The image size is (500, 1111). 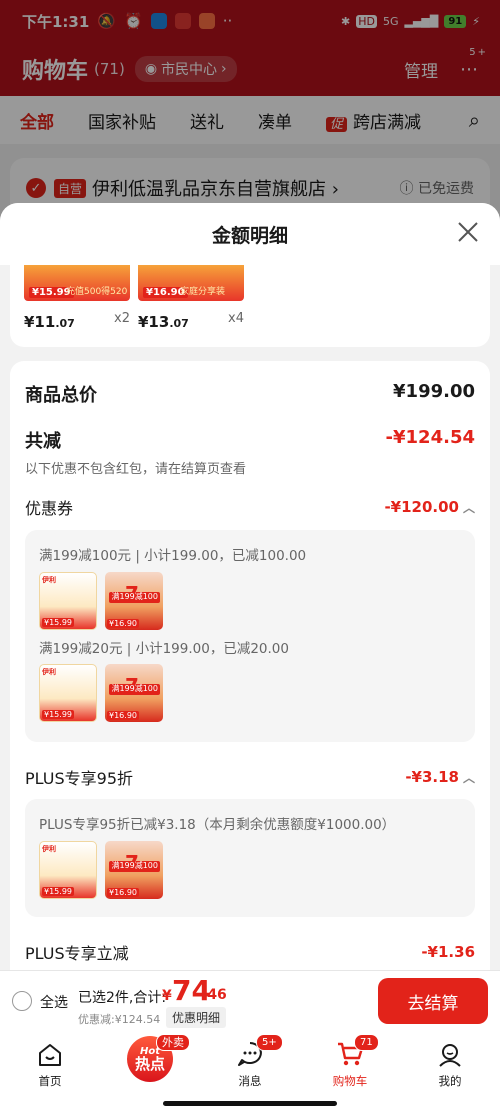 I want to click on reduce-row: 共减 -¥124.54, so click(x=250, y=440).